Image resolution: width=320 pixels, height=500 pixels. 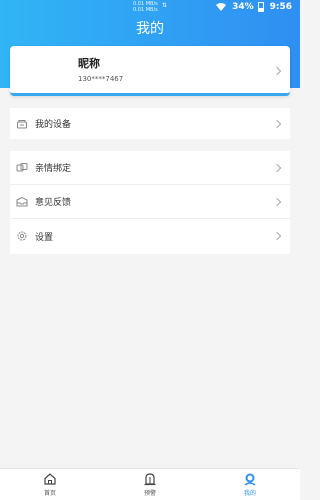 I want to click on status-right: 34% 9:56, so click(x=254, y=7).